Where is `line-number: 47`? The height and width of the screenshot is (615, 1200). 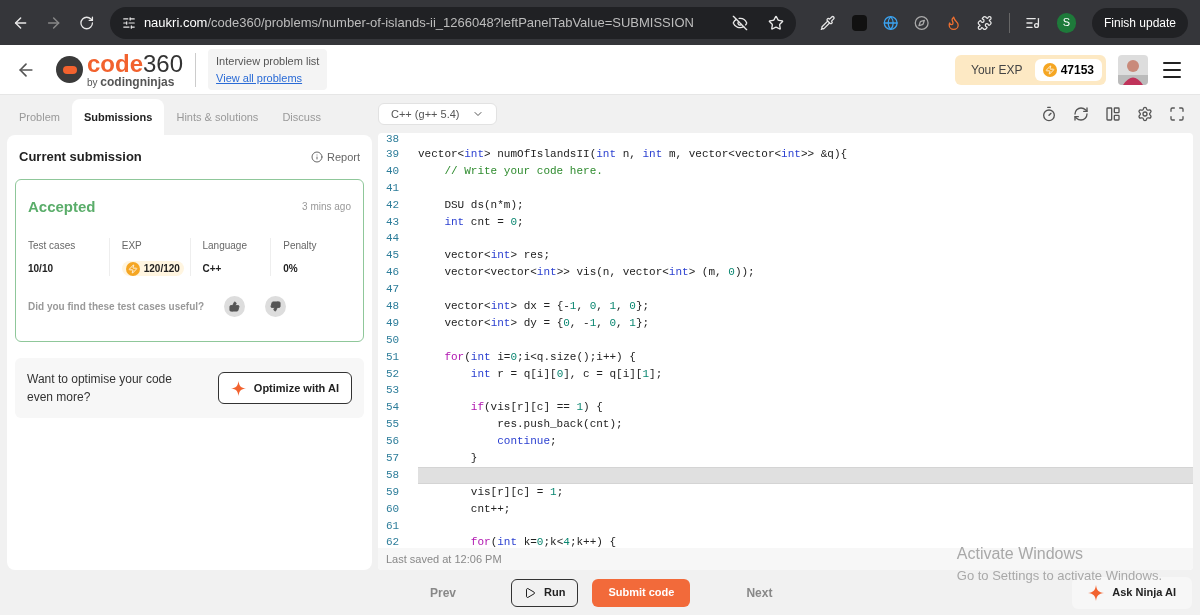
line-number: 47 is located at coordinates (393, 290).